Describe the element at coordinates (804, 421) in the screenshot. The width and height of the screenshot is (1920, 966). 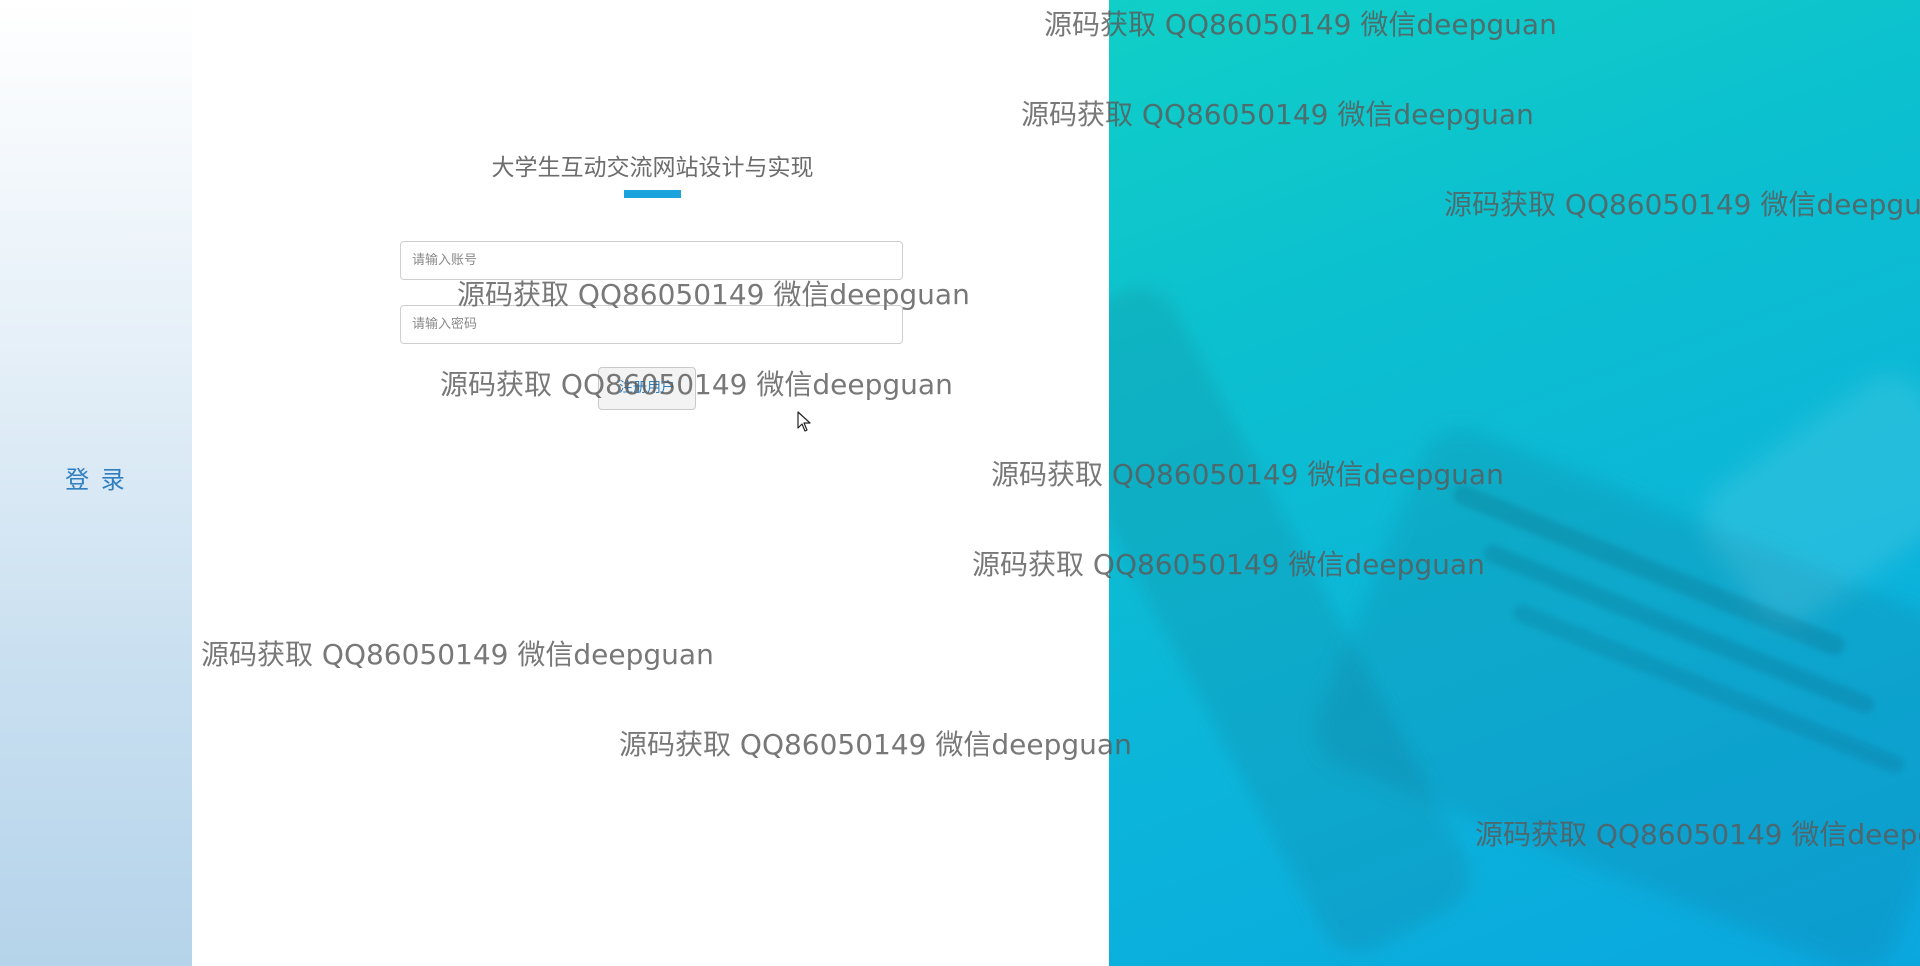
I see `mouse-cursor-icon` at that location.